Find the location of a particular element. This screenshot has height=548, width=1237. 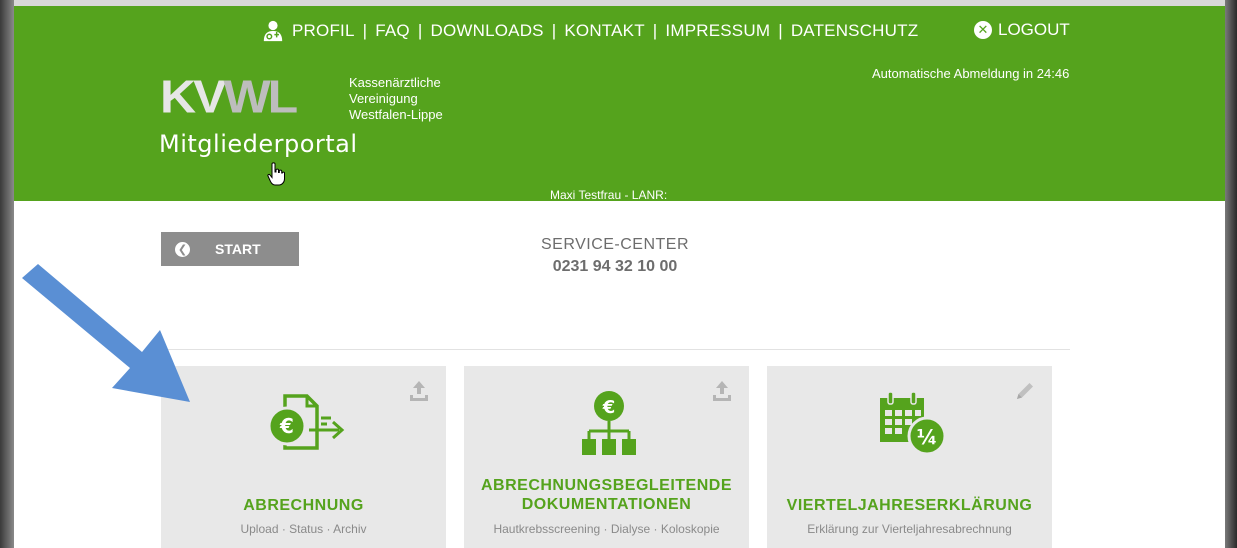

tile-subtitle: Upload · Status · Archiv is located at coordinates (303, 529).